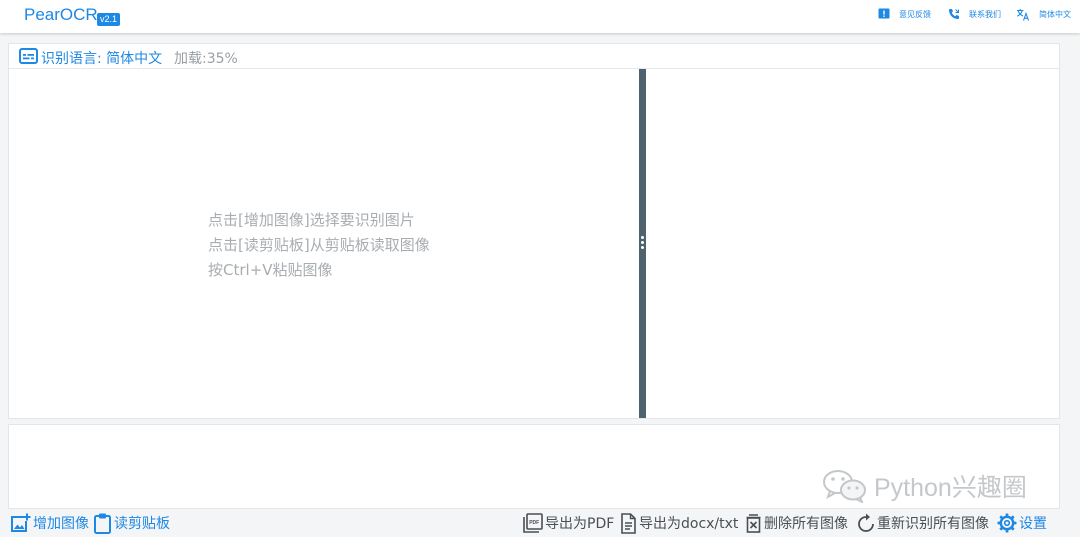 The width and height of the screenshot is (1080, 537). I want to click on nav-language-label: 简体中文, so click(1055, 14).